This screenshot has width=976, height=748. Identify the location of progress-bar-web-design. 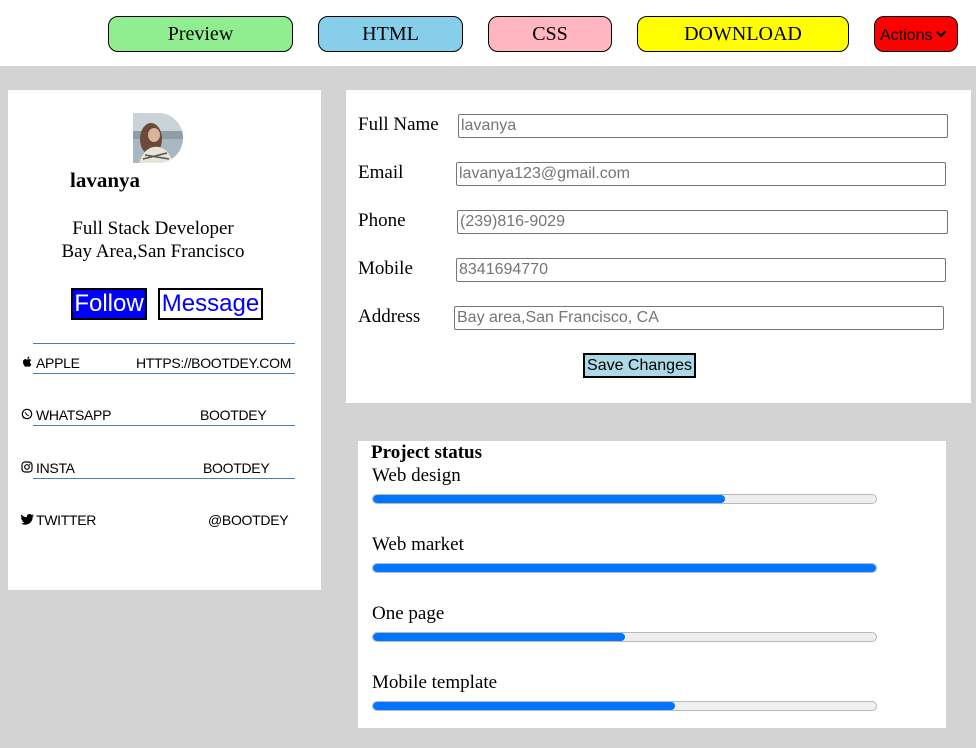
(624, 499).